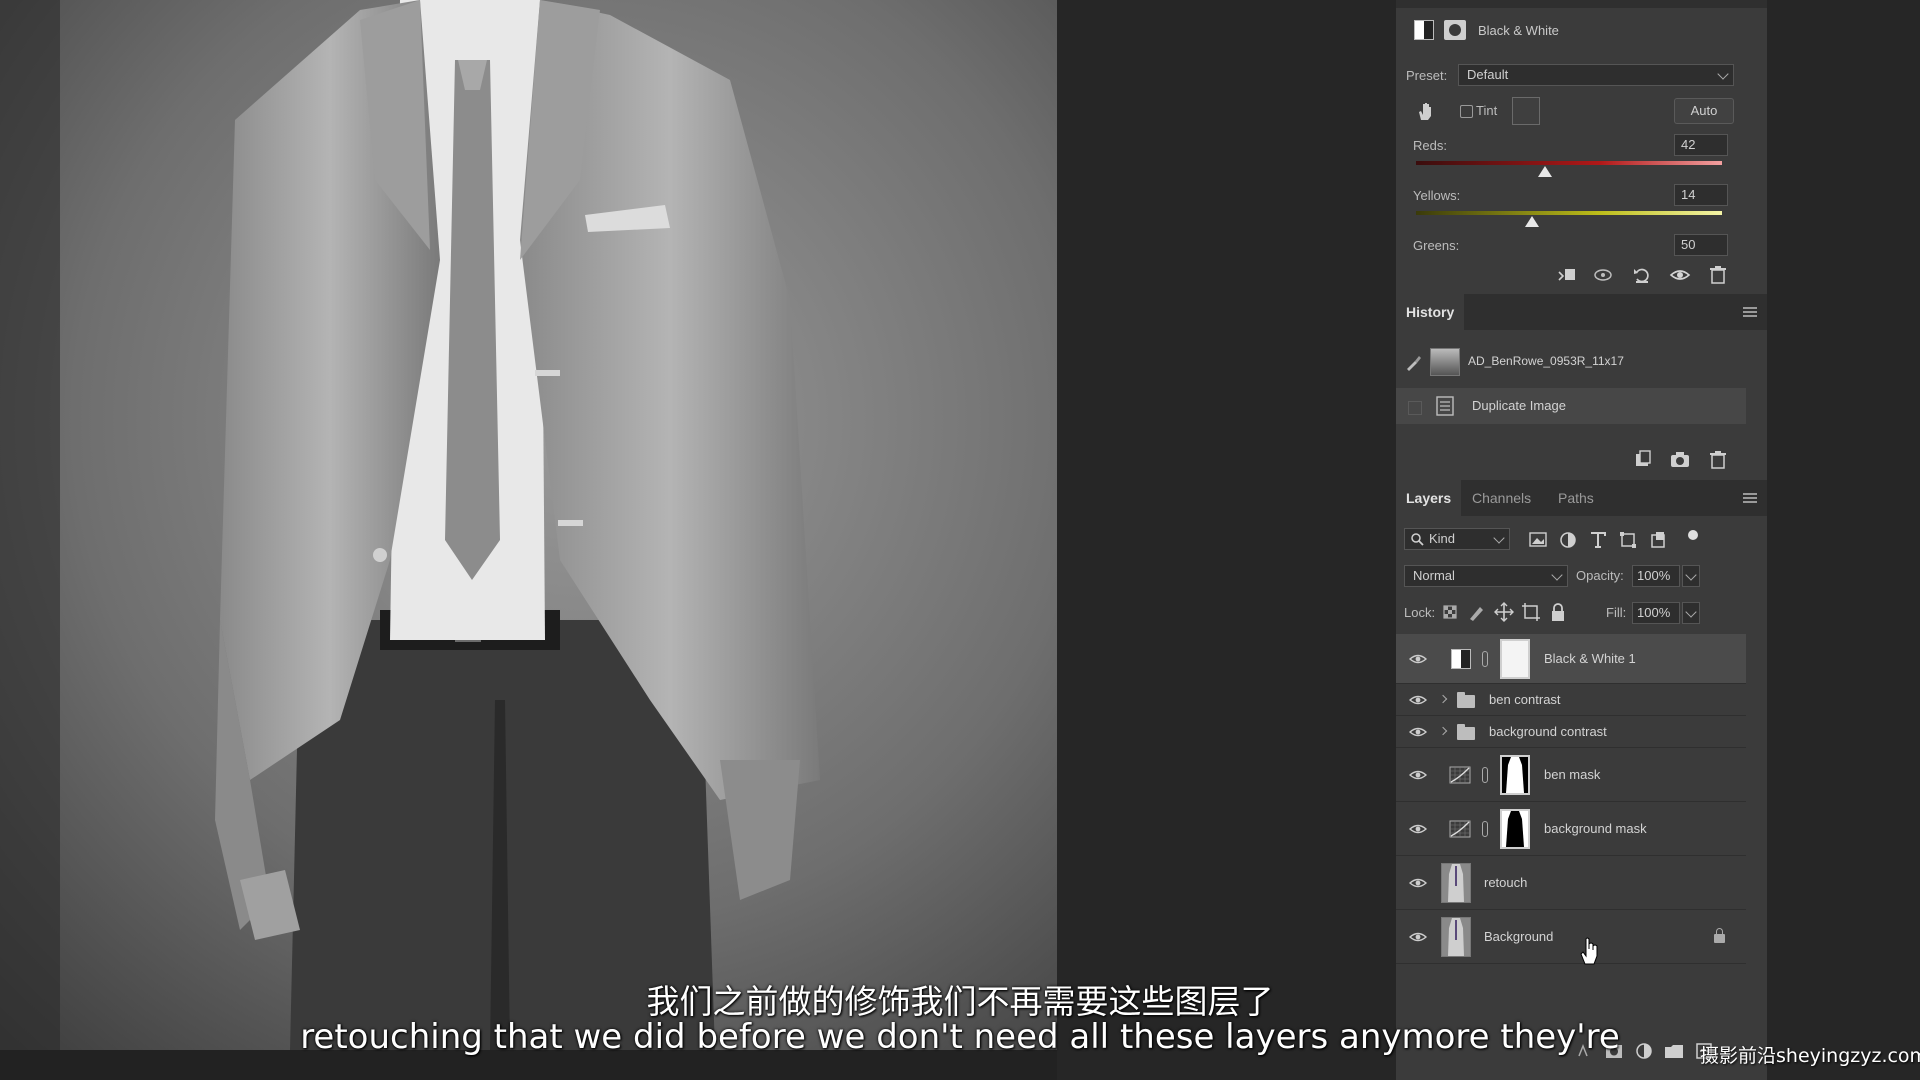 The height and width of the screenshot is (1080, 1920). What do you see at coordinates (1719, 935) in the screenshot?
I see `lock-icon` at bounding box center [1719, 935].